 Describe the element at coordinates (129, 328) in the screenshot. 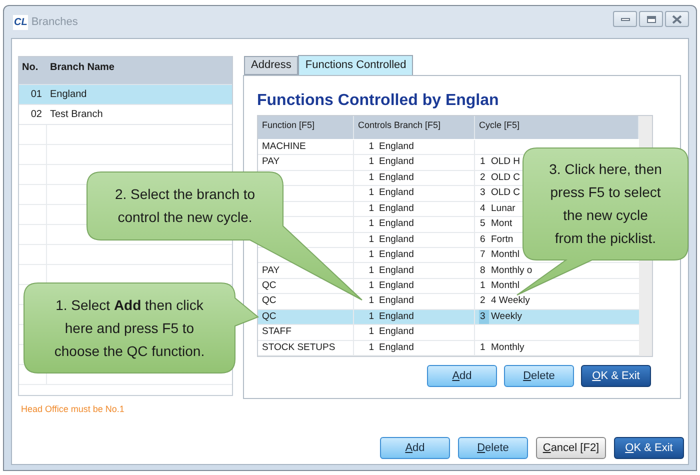

I see `callout-text: 1. Select Add then click here and press F5 to choose the QC function.` at that location.